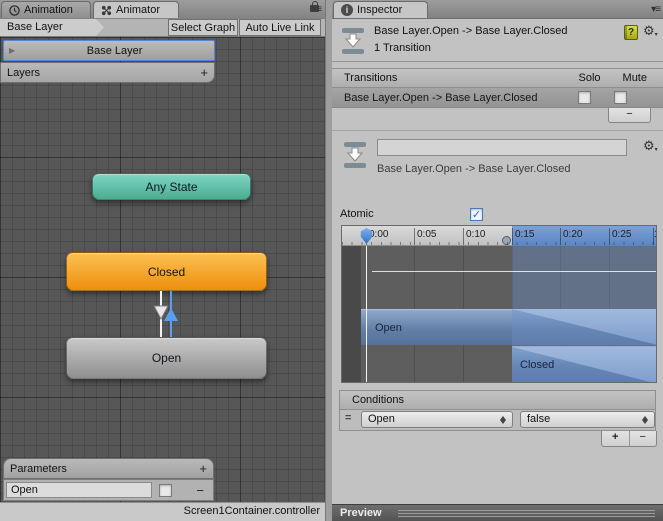 The image size is (663, 521). Describe the element at coordinates (347, 10) in the screenshot. I see `info-icon: i` at that location.